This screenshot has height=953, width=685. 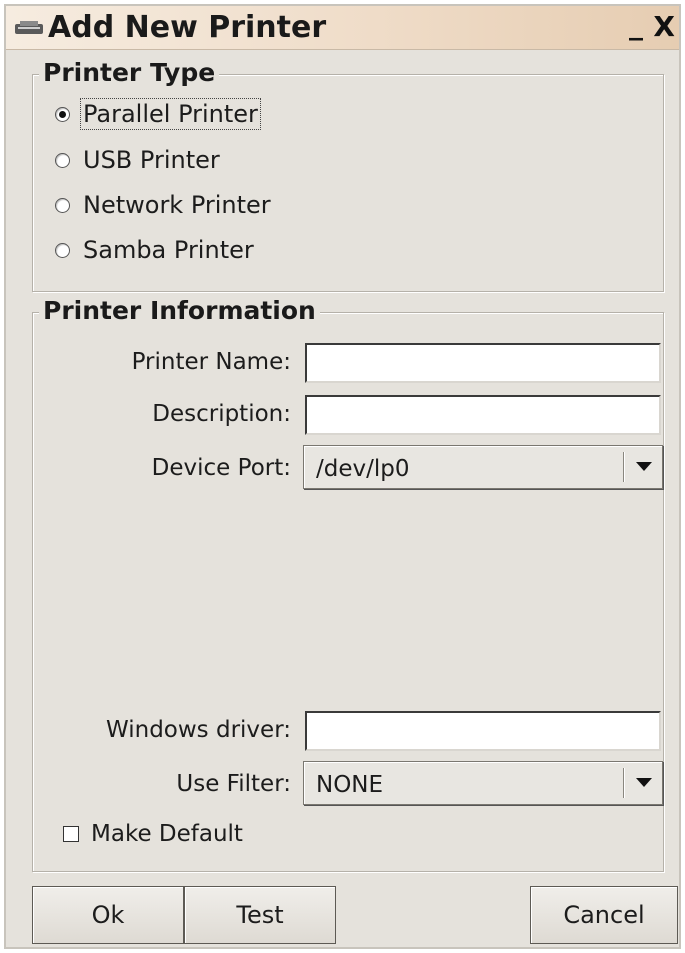 I want to click on use-filter-label: Use Filter:, so click(x=233, y=784).